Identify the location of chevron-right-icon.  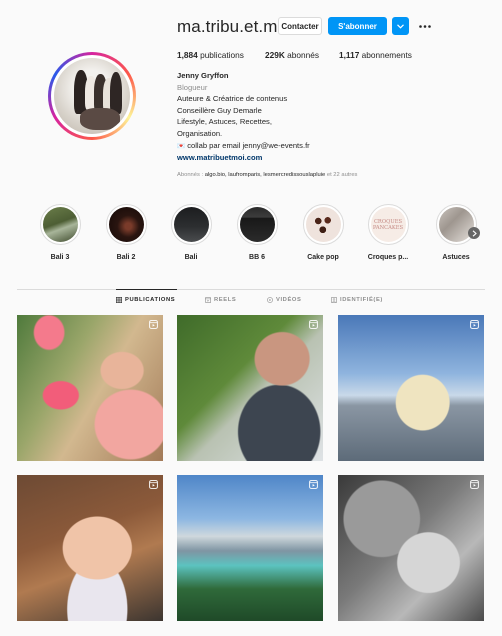
(474, 233).